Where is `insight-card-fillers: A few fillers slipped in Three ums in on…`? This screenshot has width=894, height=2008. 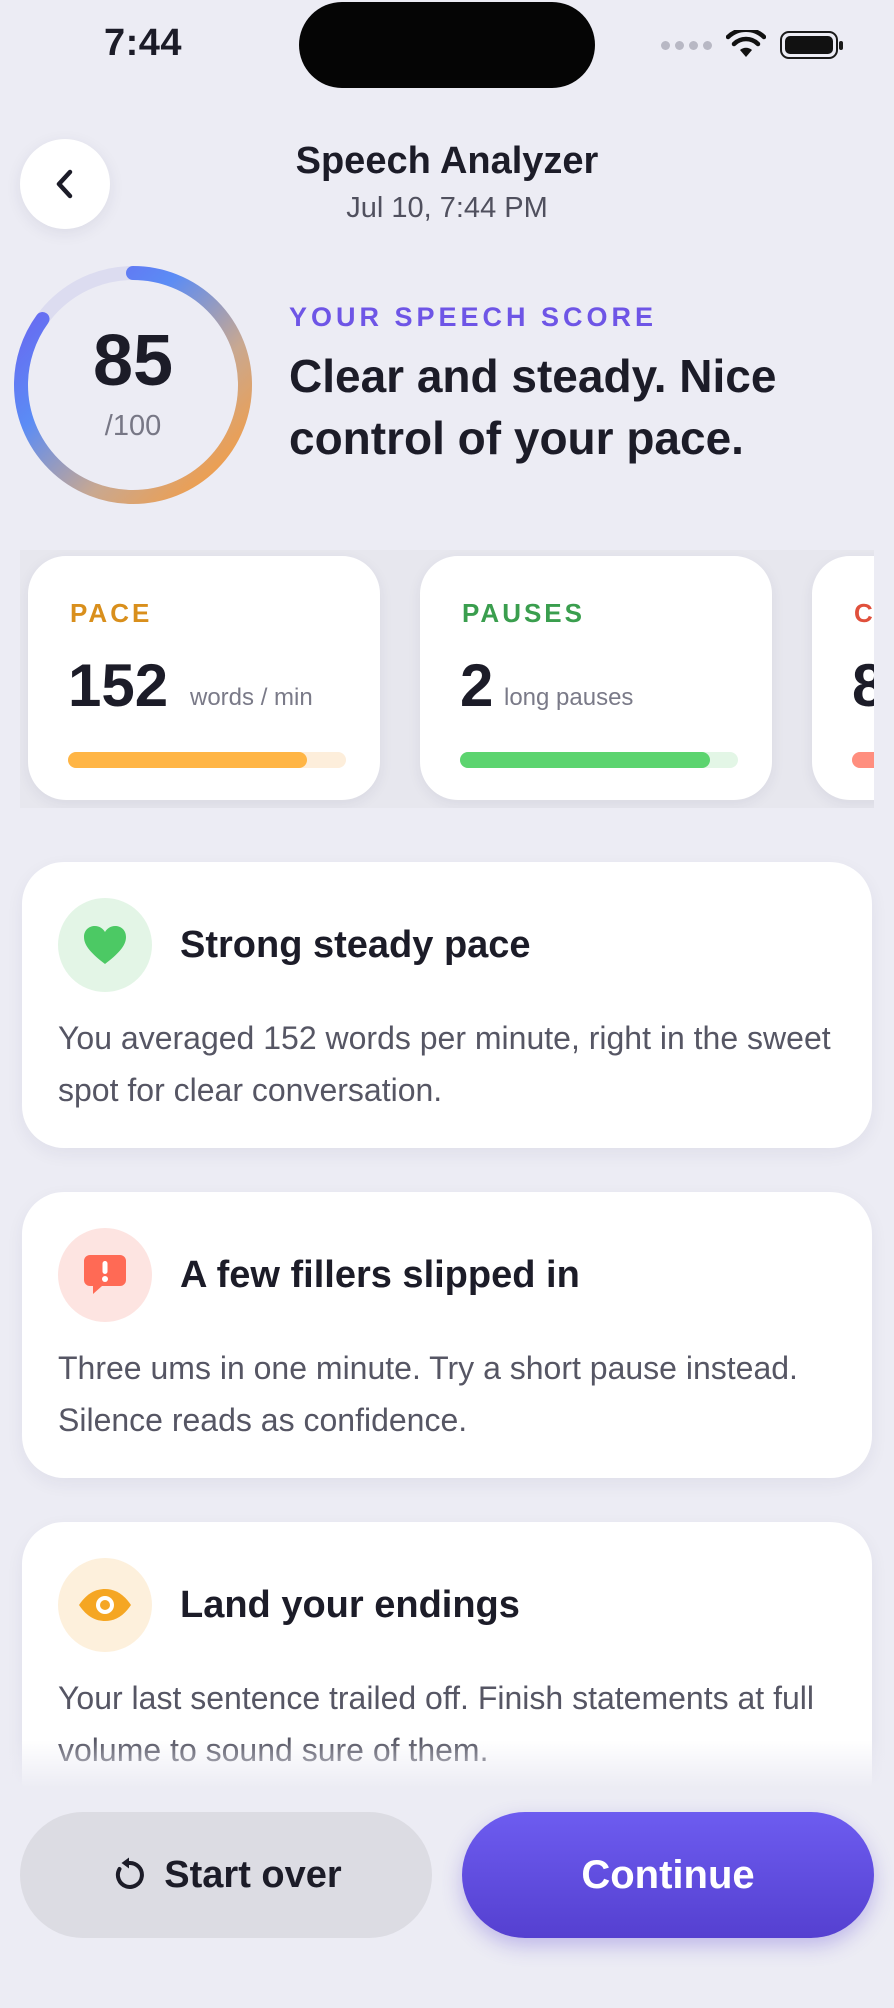 insight-card-fillers: A few fillers slipped in Three ums in on… is located at coordinates (447, 1335).